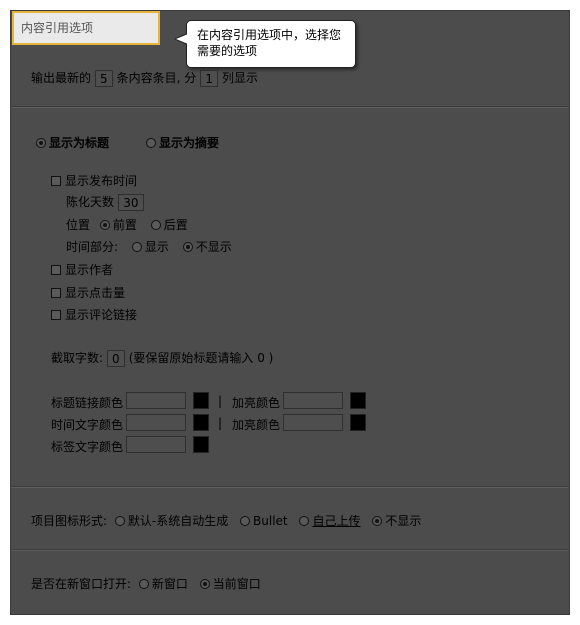 Image resolution: width=580 pixels, height=625 pixels. I want to click on aging-days-input: 30, so click(130, 202).